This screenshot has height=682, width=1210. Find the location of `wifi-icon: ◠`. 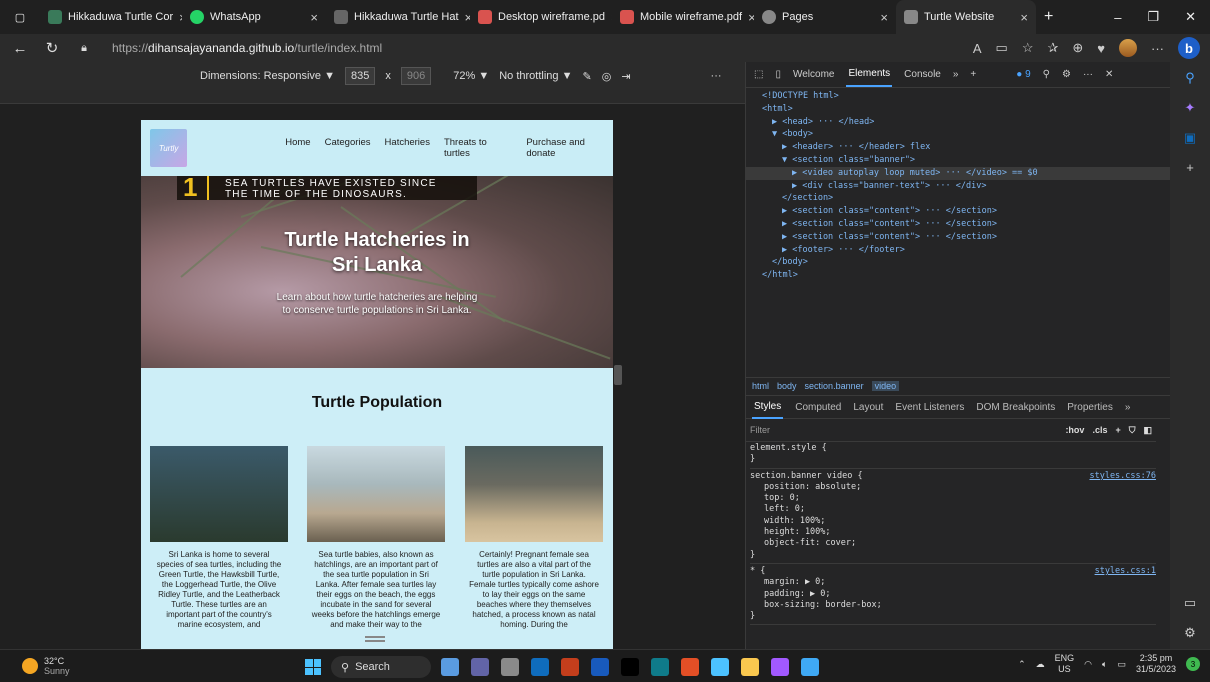

wifi-icon: ◠ is located at coordinates (1088, 664).